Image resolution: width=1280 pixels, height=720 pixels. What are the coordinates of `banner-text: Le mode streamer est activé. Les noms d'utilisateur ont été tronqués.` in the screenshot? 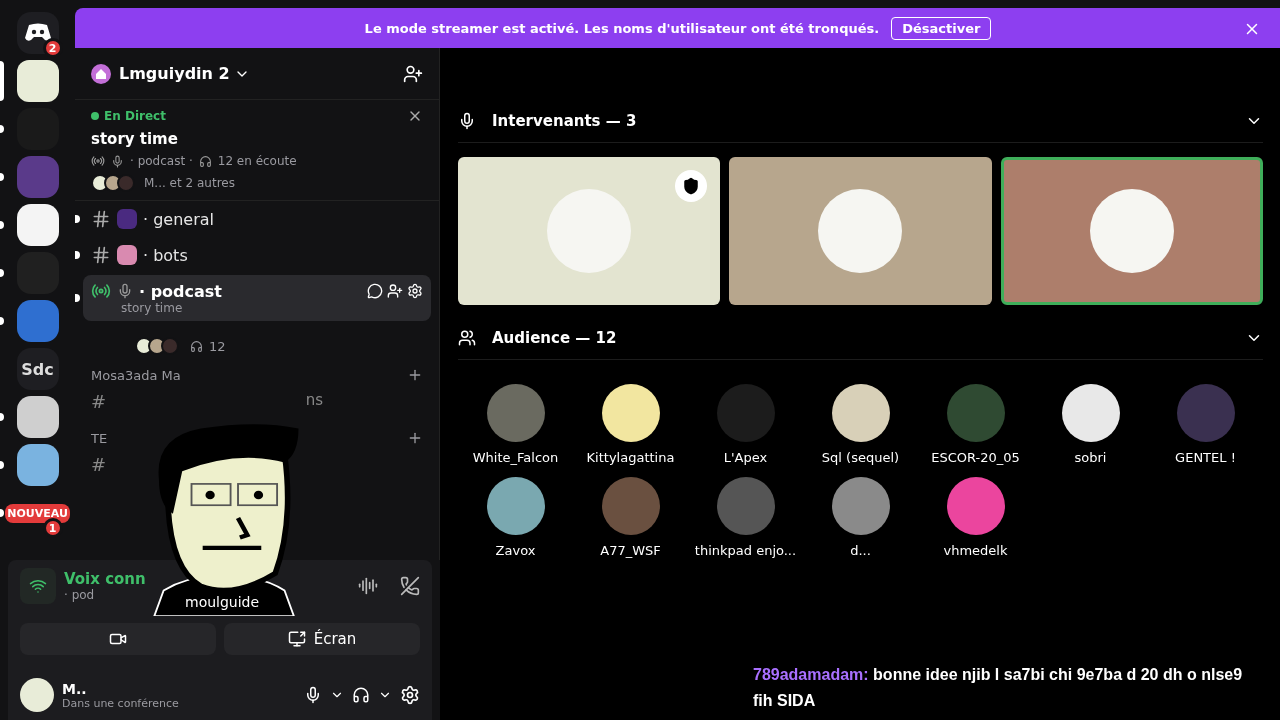 It's located at (622, 28).